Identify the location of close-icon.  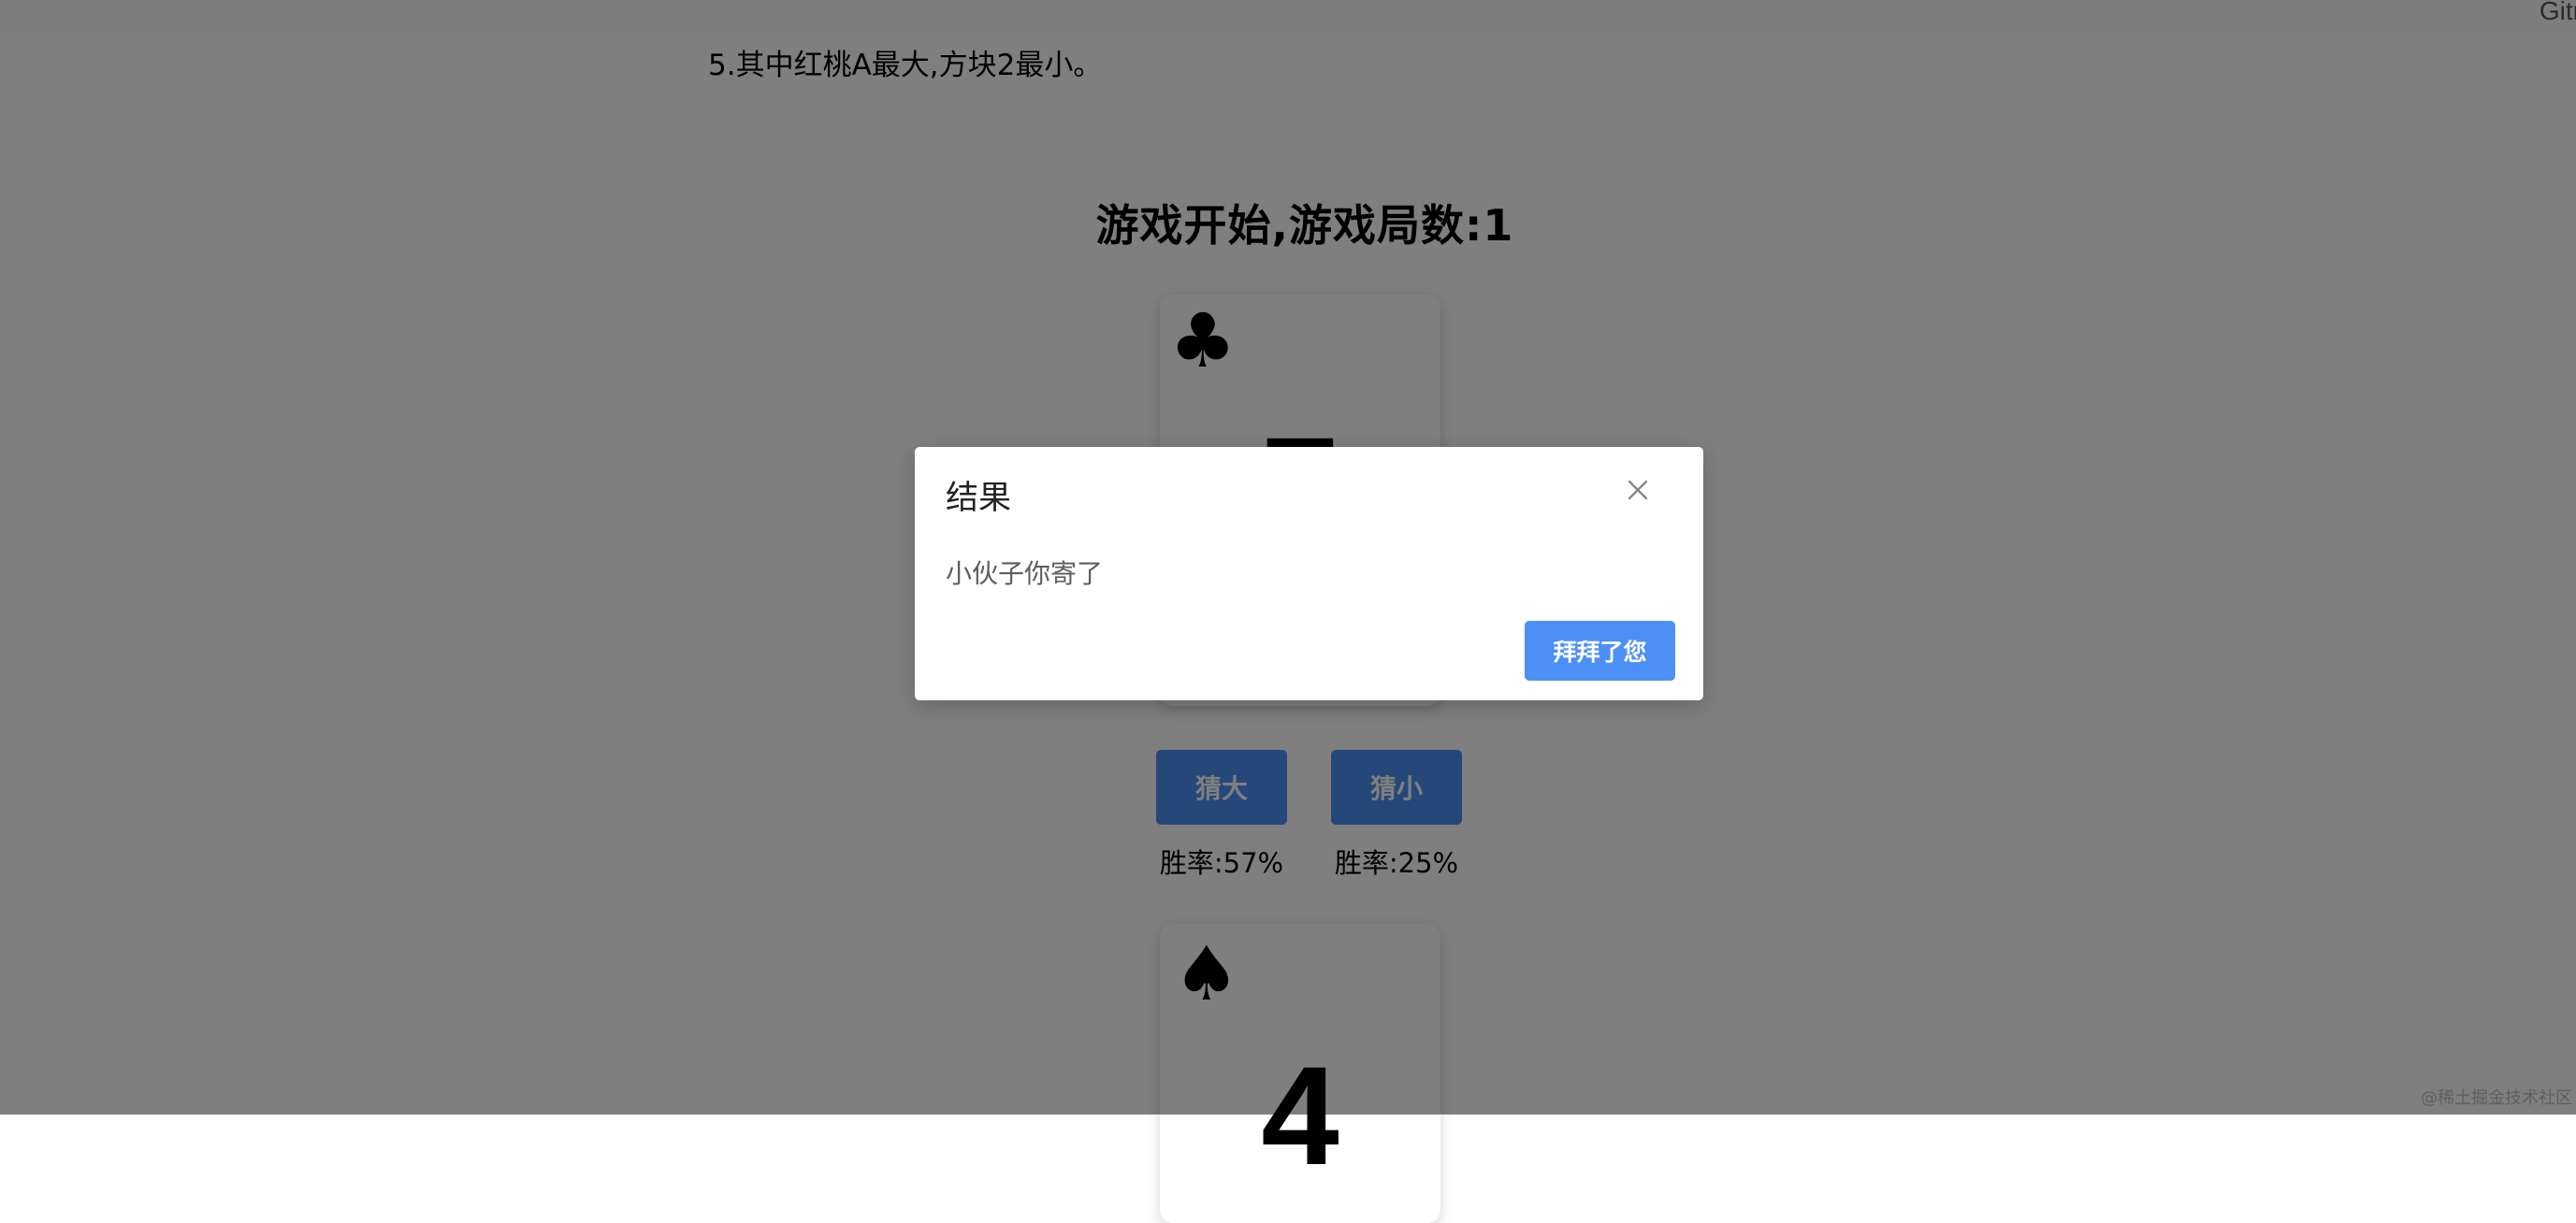
(1638, 490).